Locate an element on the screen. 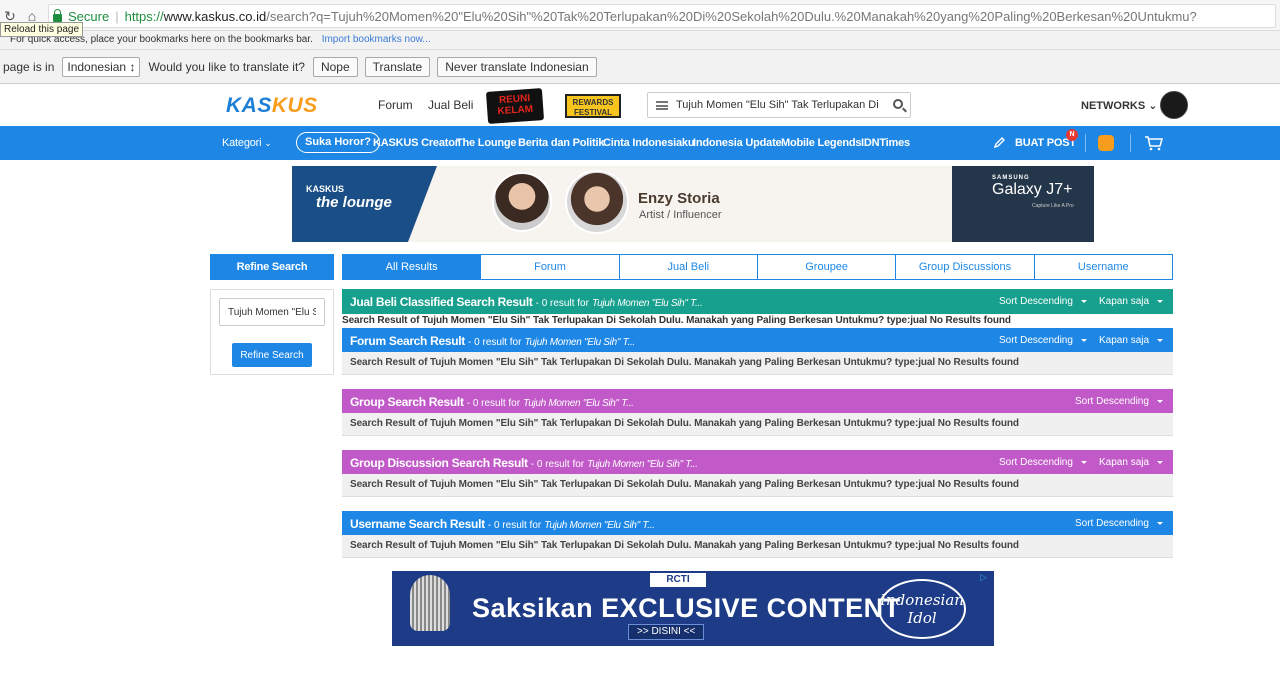 The width and height of the screenshot is (1280, 689). language-value: Indonesian is located at coordinates (97, 66).